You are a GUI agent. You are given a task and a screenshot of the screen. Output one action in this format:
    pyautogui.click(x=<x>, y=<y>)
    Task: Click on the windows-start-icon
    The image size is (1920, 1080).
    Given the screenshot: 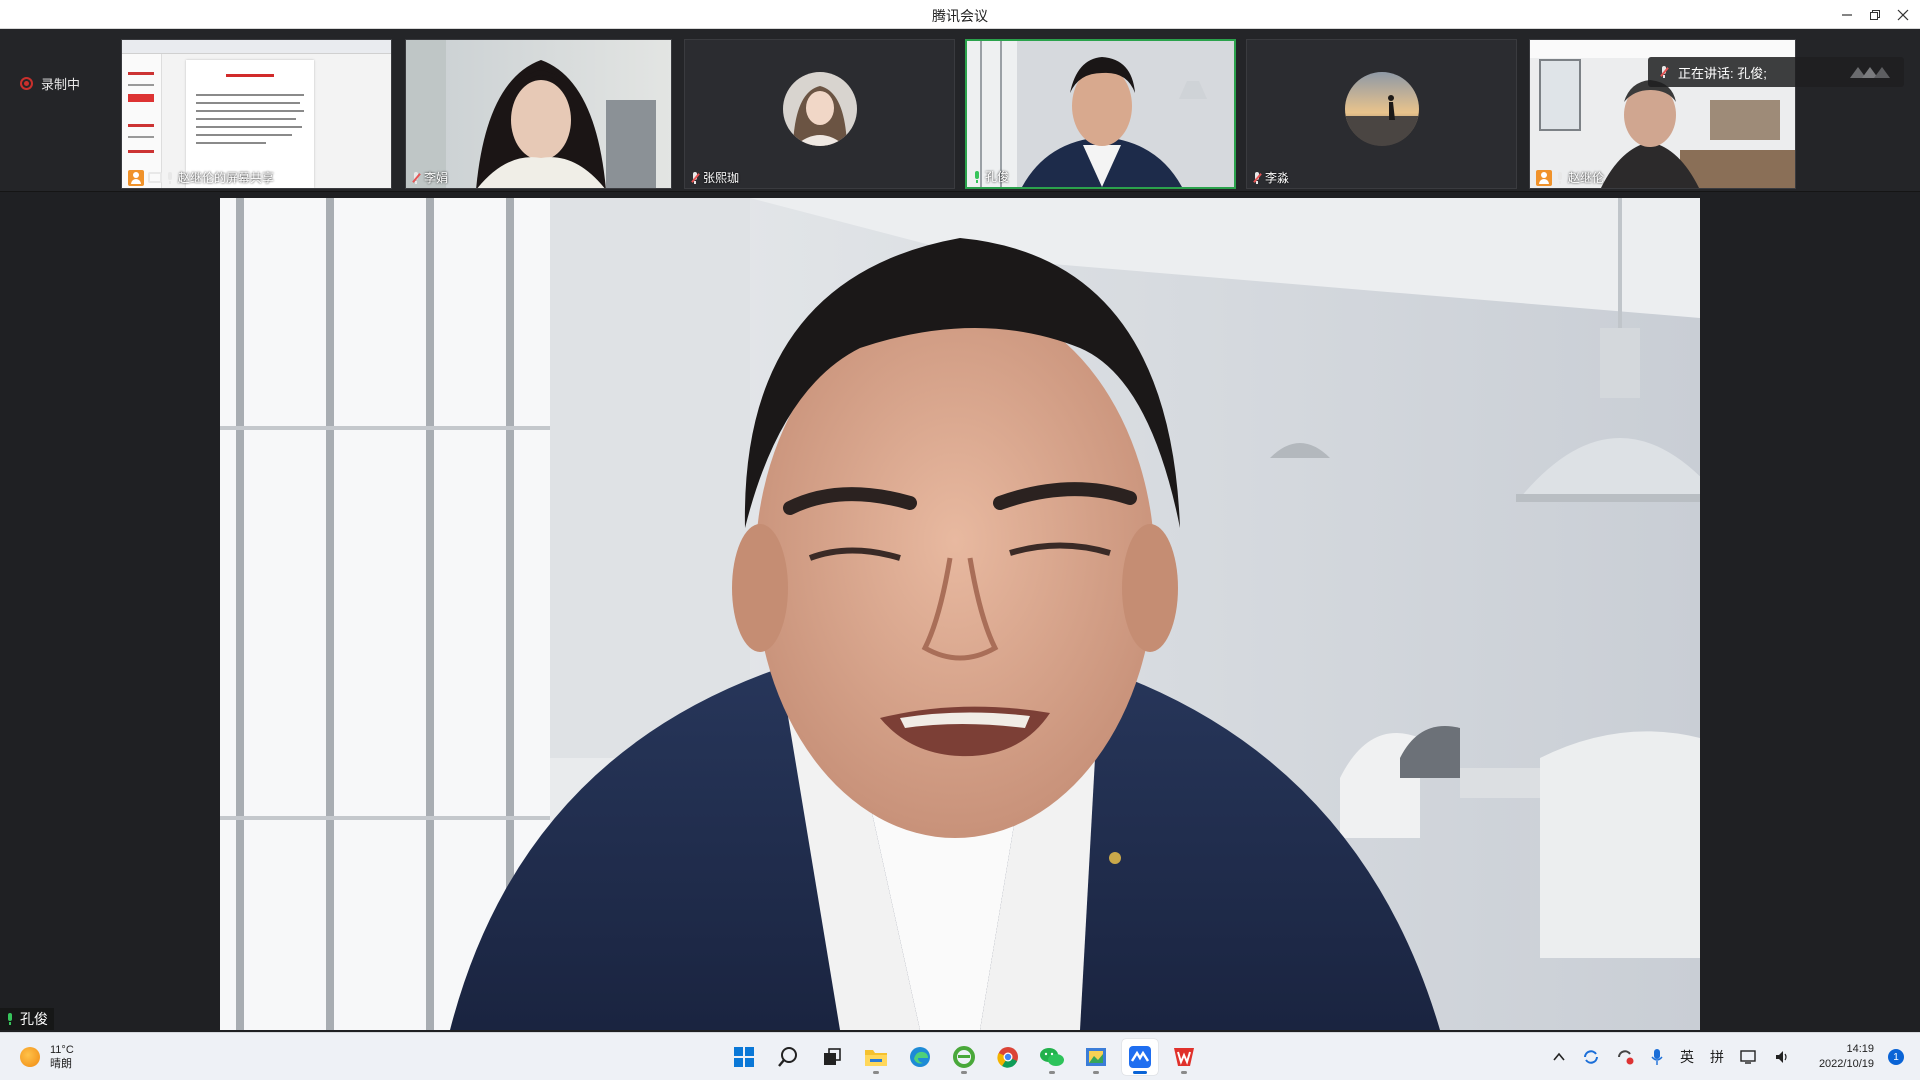 What is the action you would take?
    pyautogui.click(x=744, y=1057)
    